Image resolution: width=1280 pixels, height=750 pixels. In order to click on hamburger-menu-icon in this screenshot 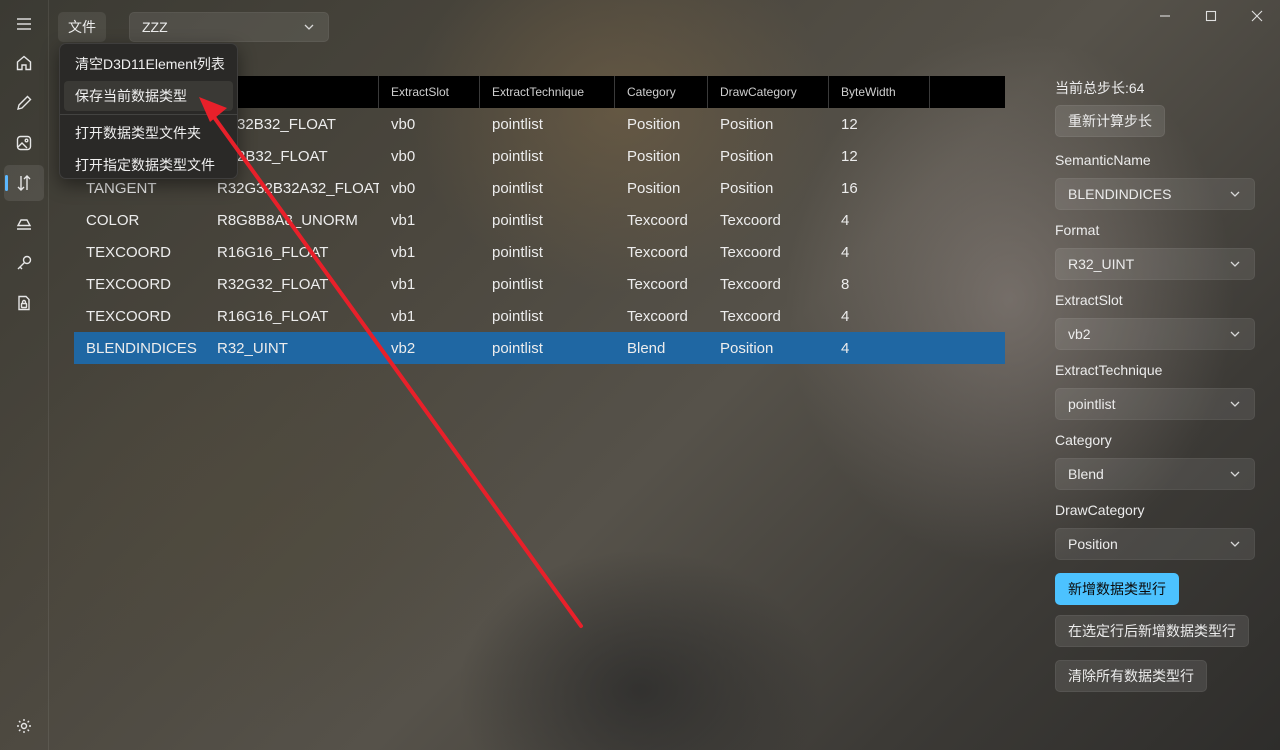, I will do `click(24, 24)`.